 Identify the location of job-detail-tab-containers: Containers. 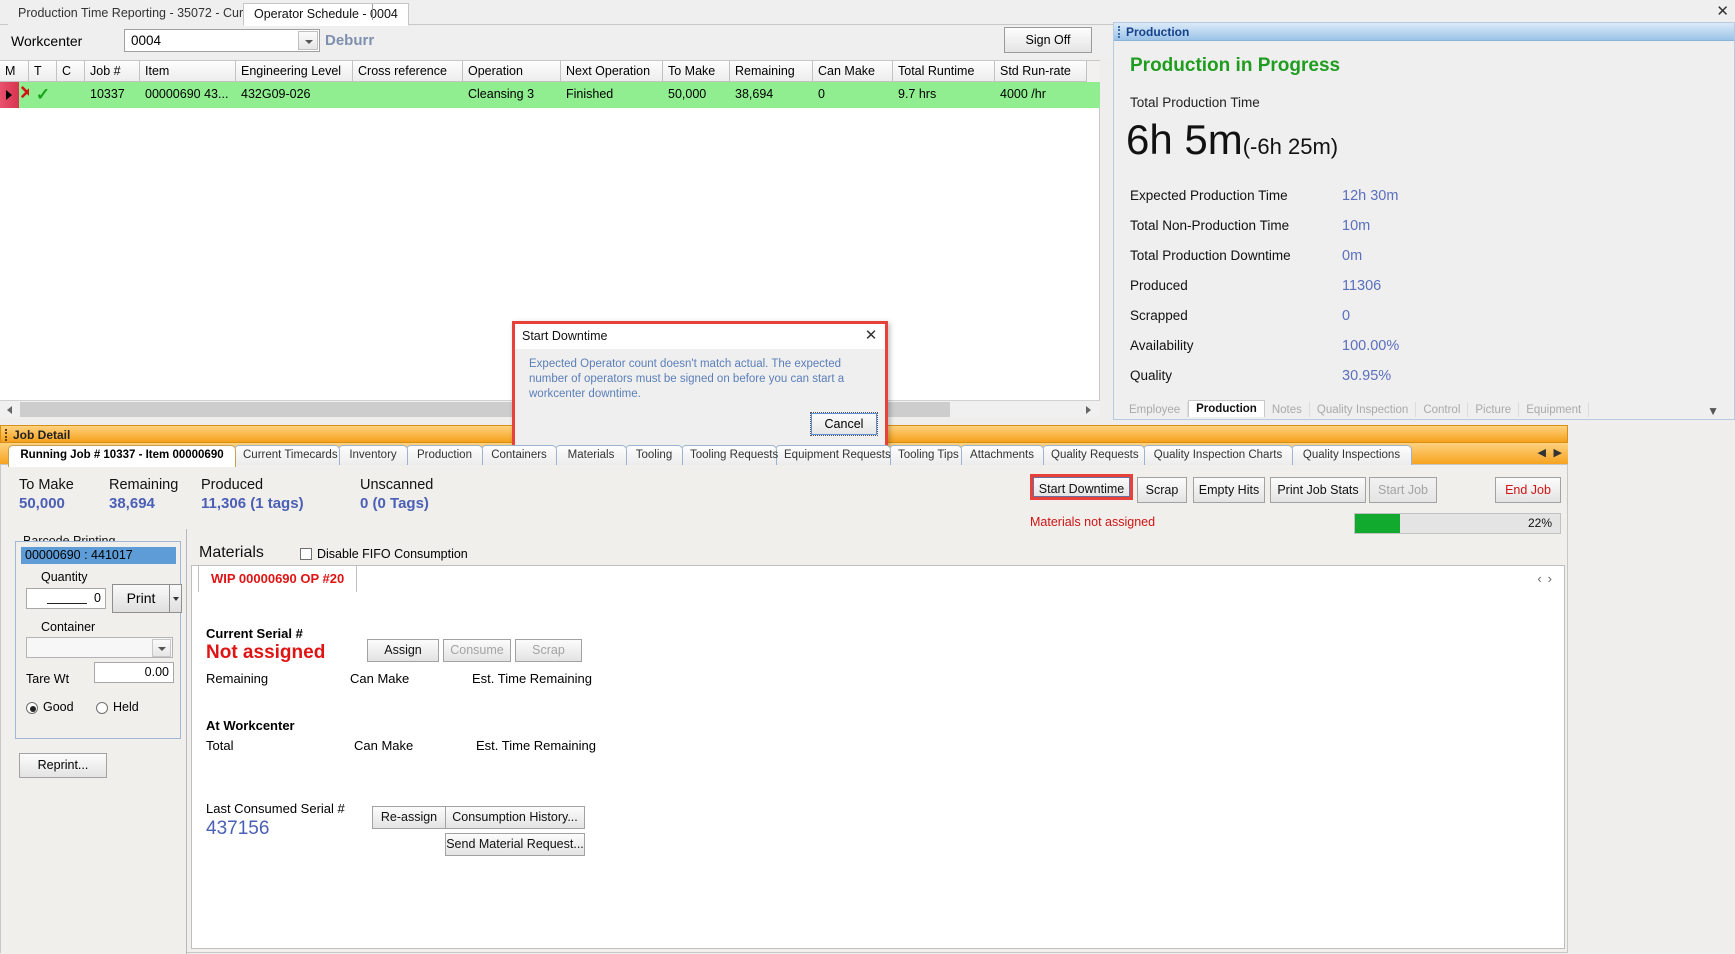
(519, 455).